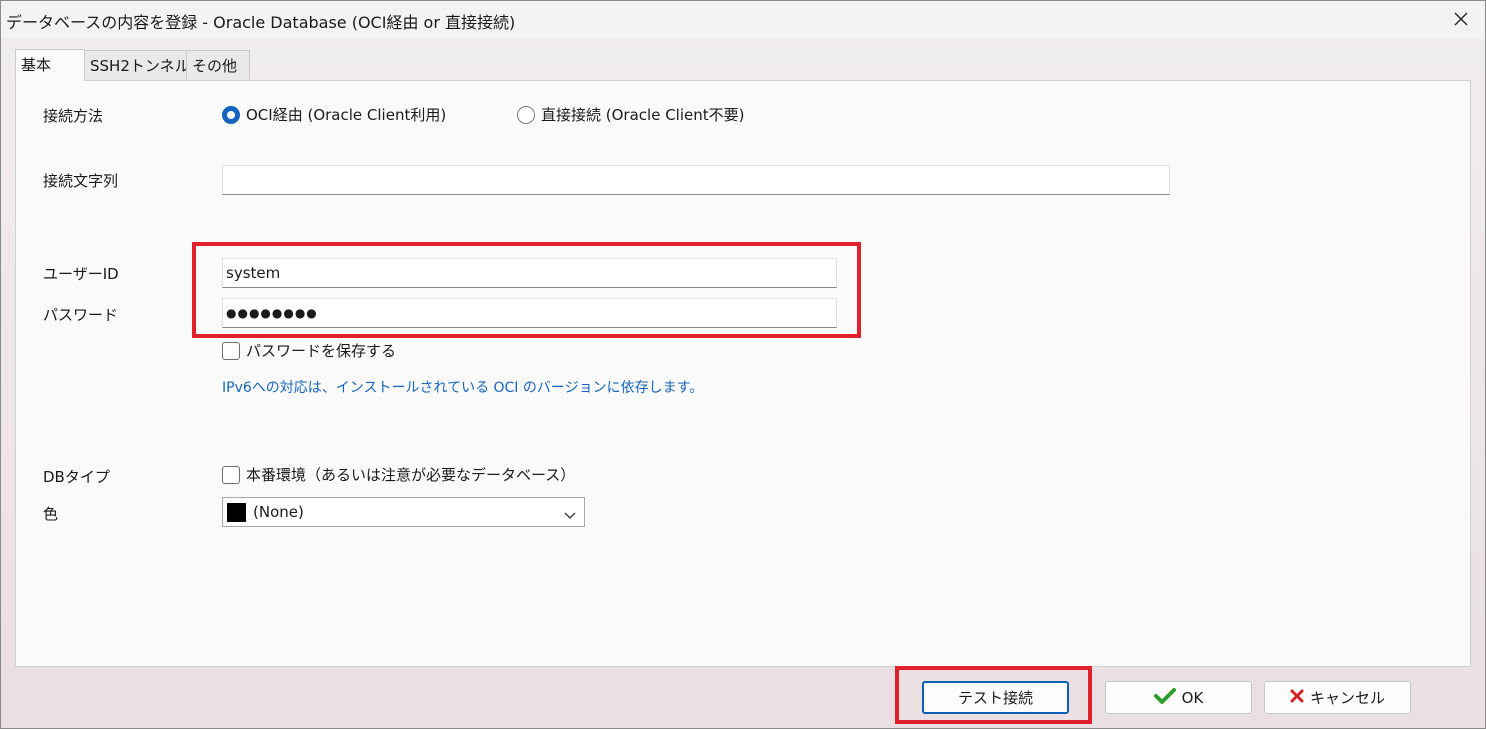  I want to click on tab-label: 基本, so click(36, 65).